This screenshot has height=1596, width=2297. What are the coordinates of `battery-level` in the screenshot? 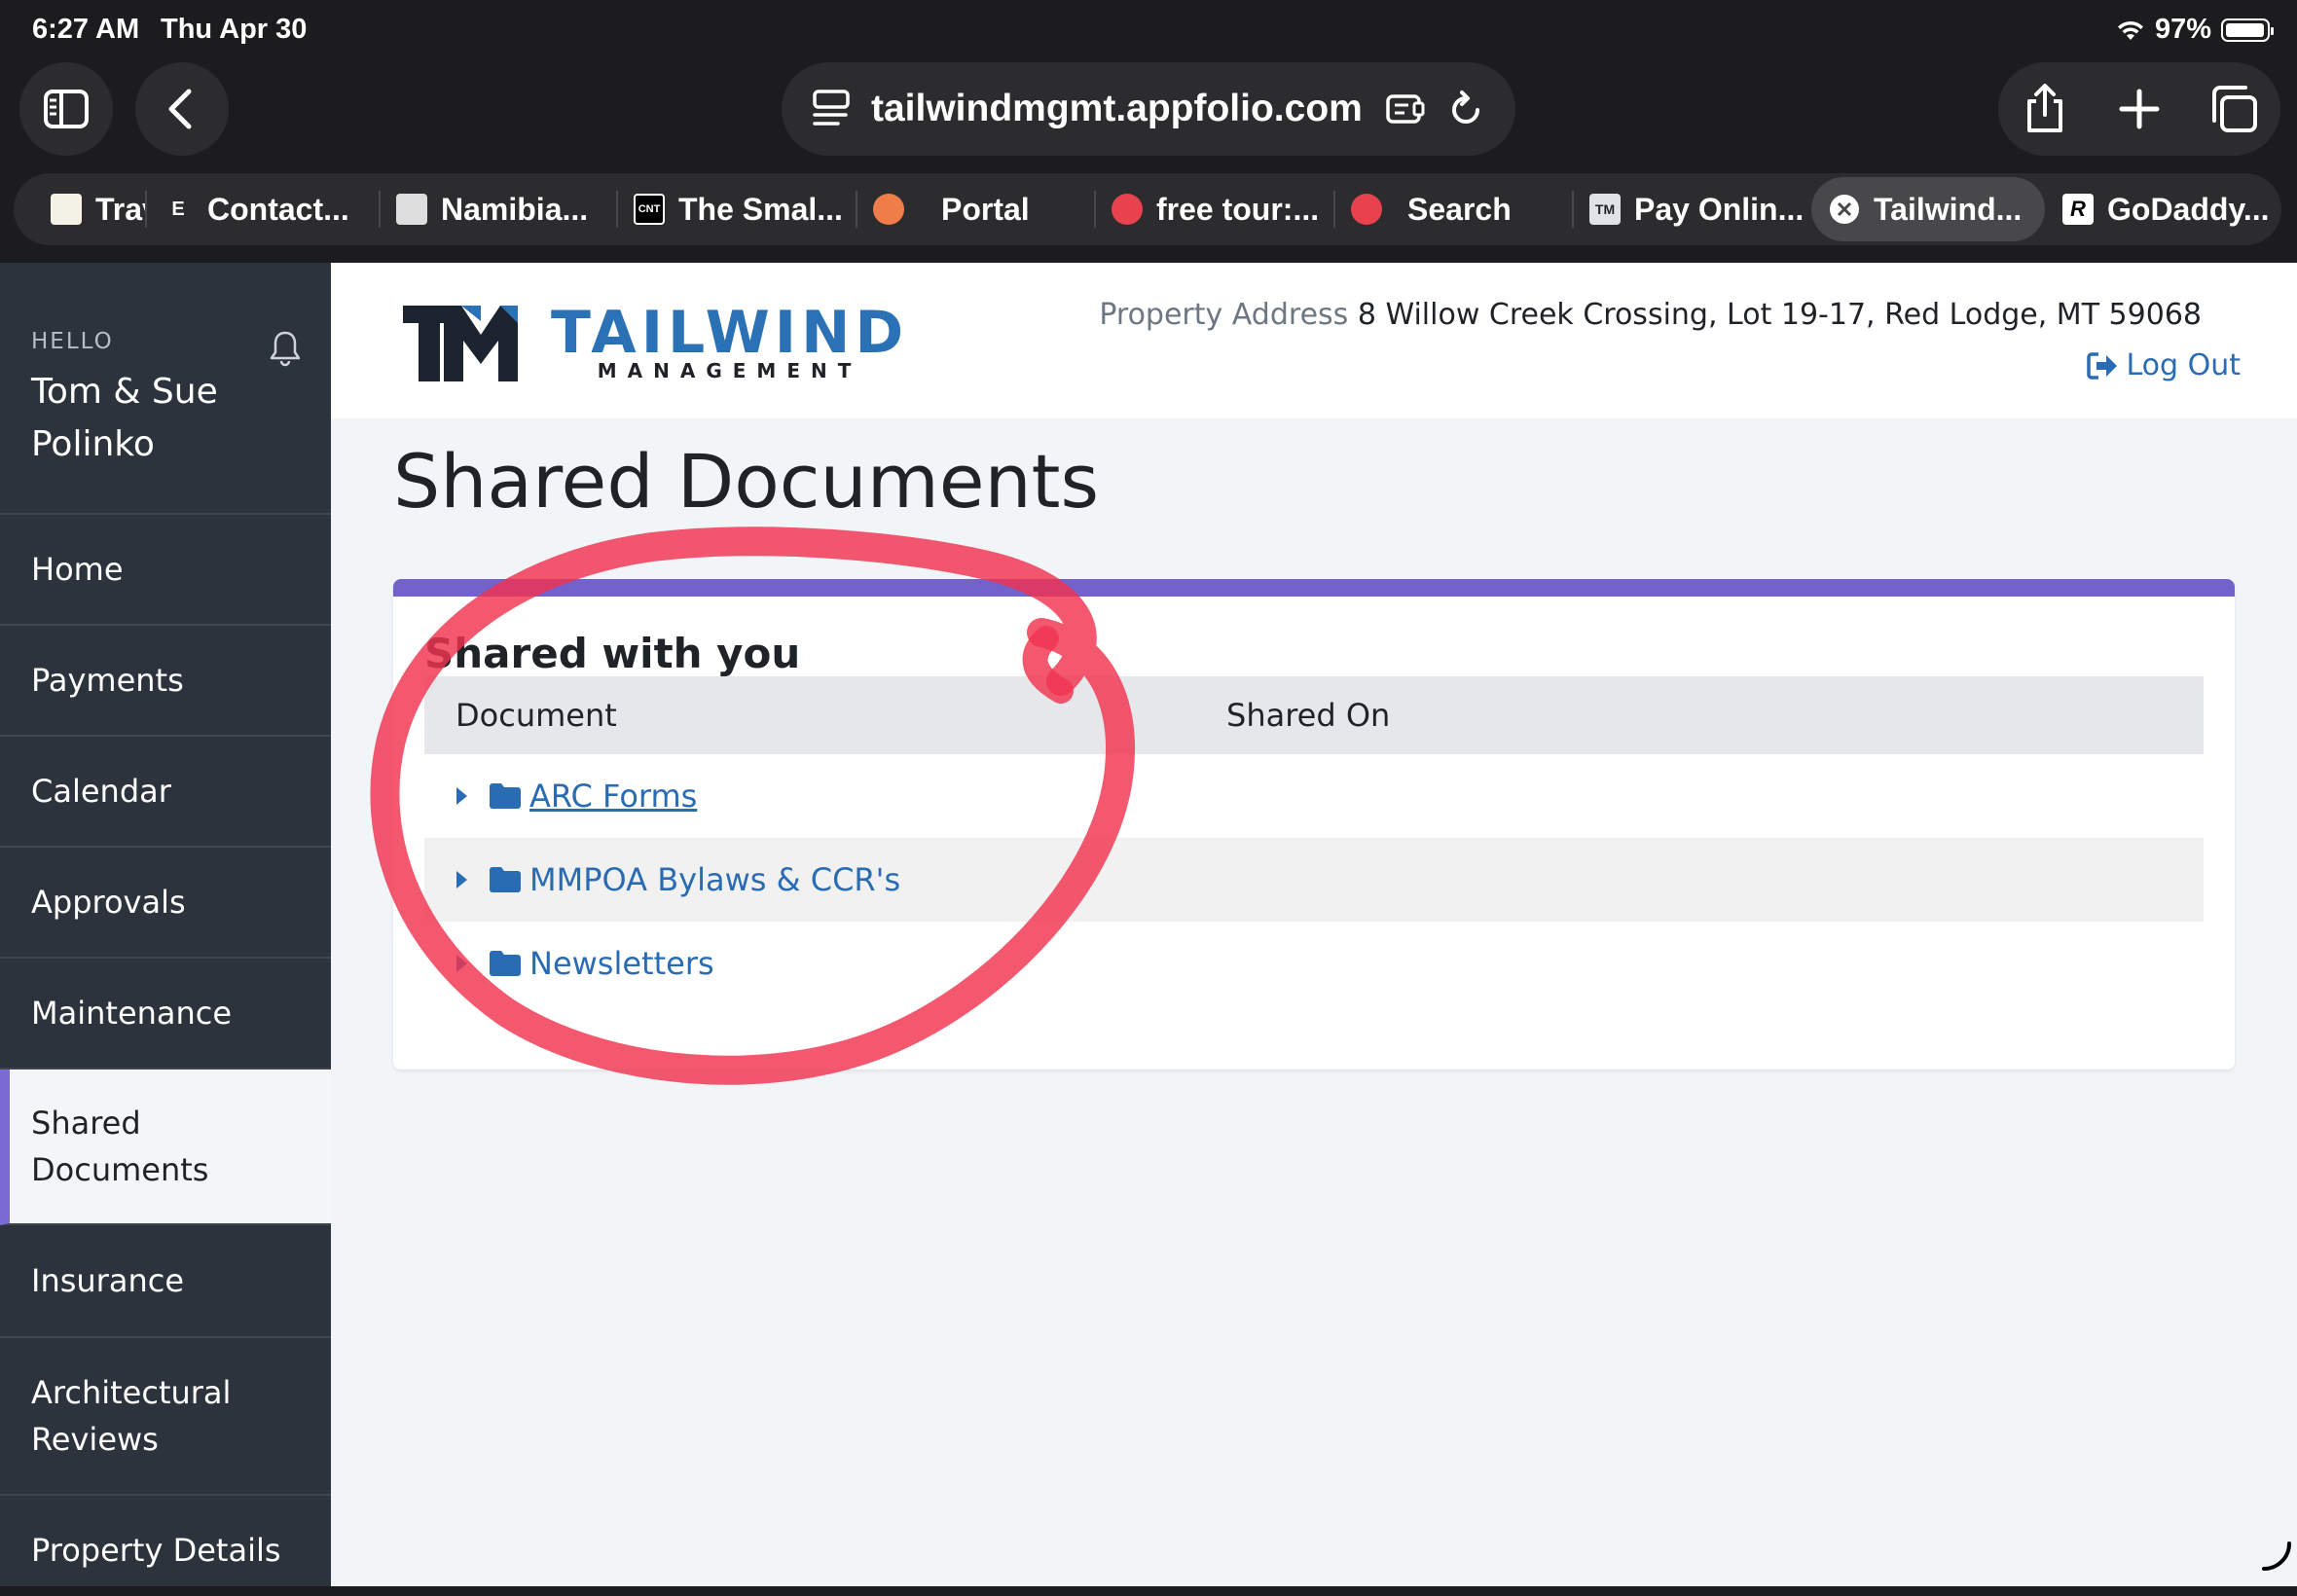 It's located at (2245, 30).